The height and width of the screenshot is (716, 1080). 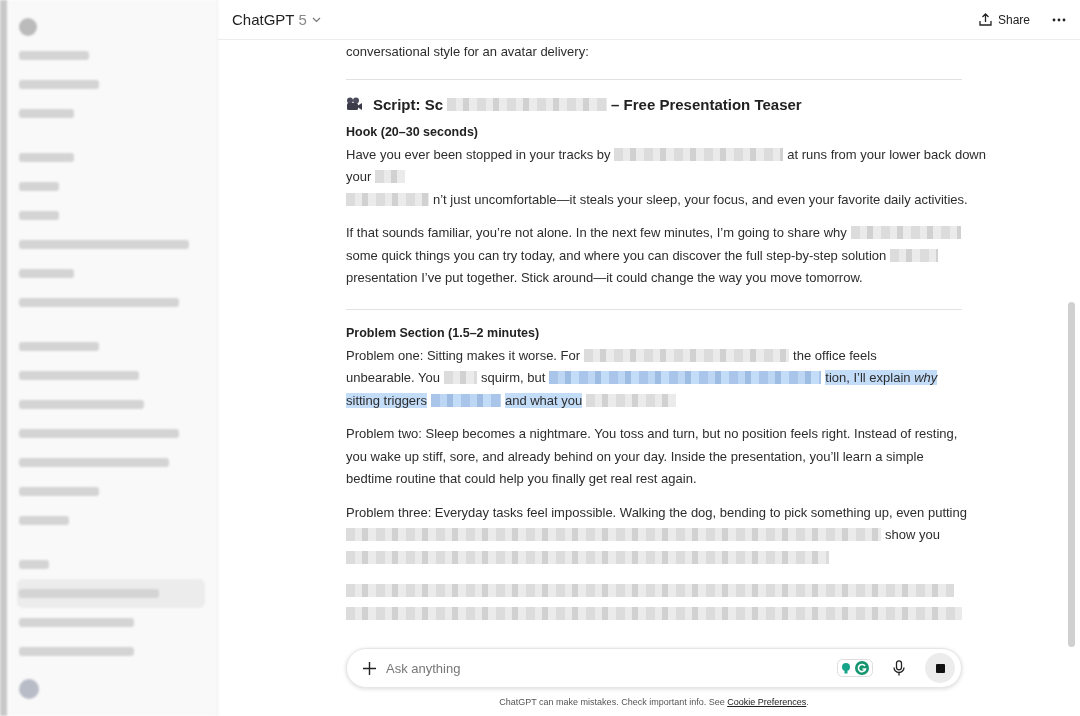 I want to click on message-composer: Ask anything, so click(x=654, y=668).